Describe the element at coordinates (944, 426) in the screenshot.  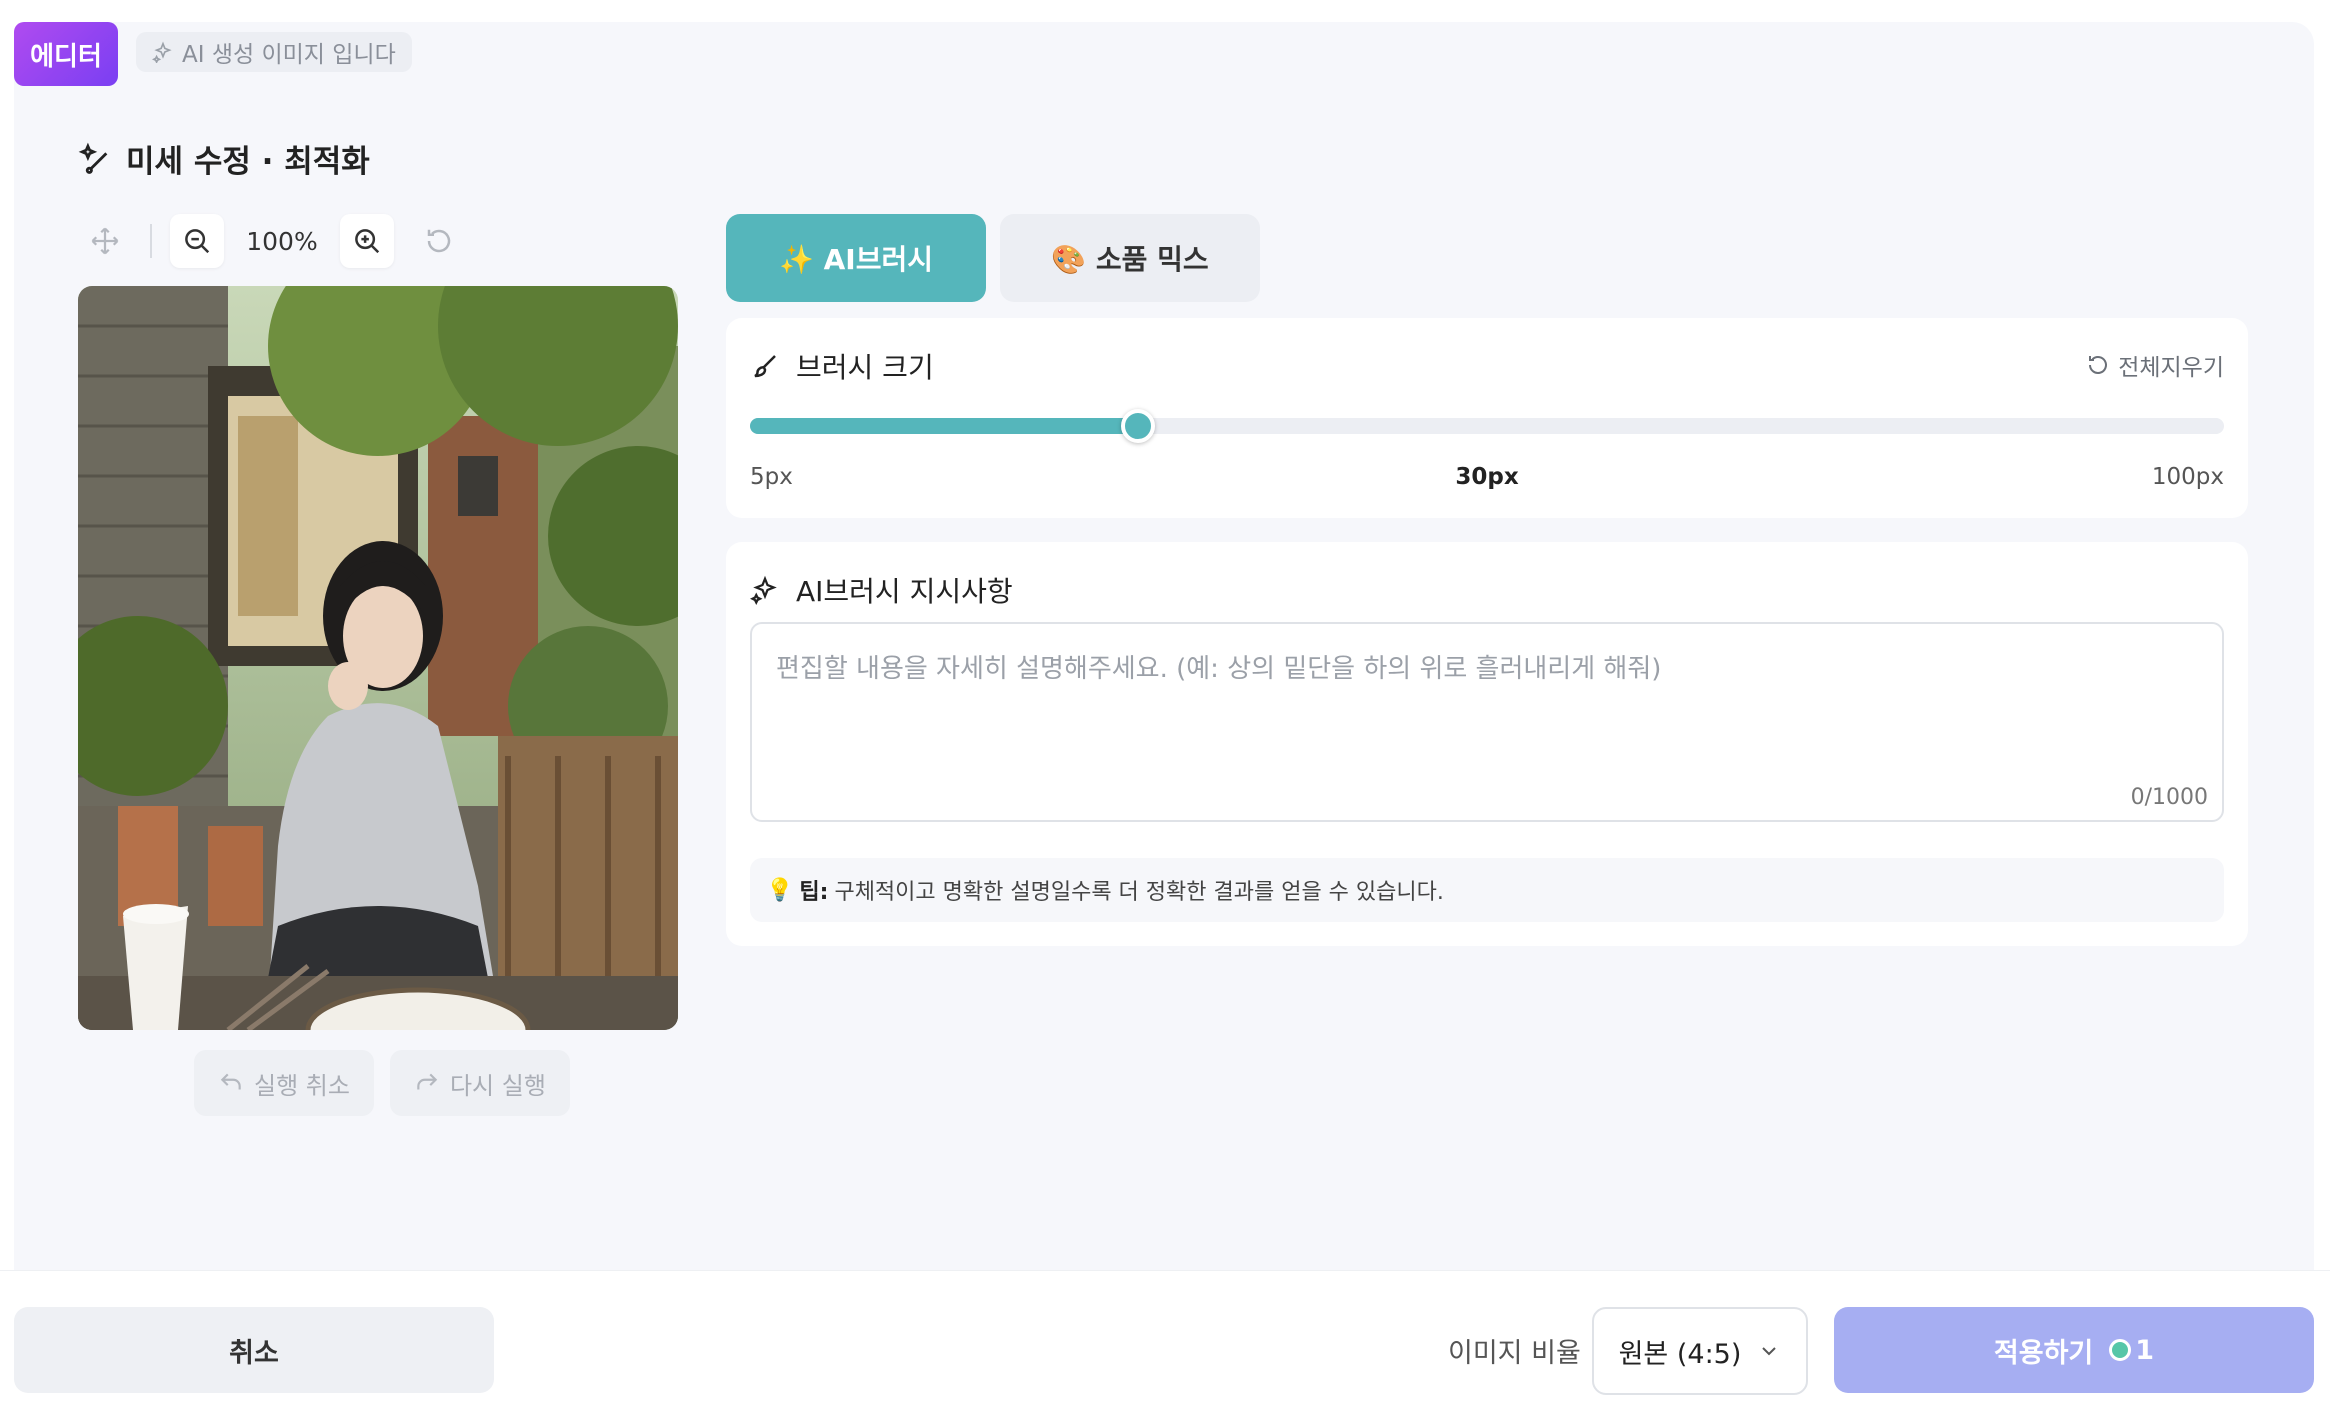
I see `slider-fill` at that location.